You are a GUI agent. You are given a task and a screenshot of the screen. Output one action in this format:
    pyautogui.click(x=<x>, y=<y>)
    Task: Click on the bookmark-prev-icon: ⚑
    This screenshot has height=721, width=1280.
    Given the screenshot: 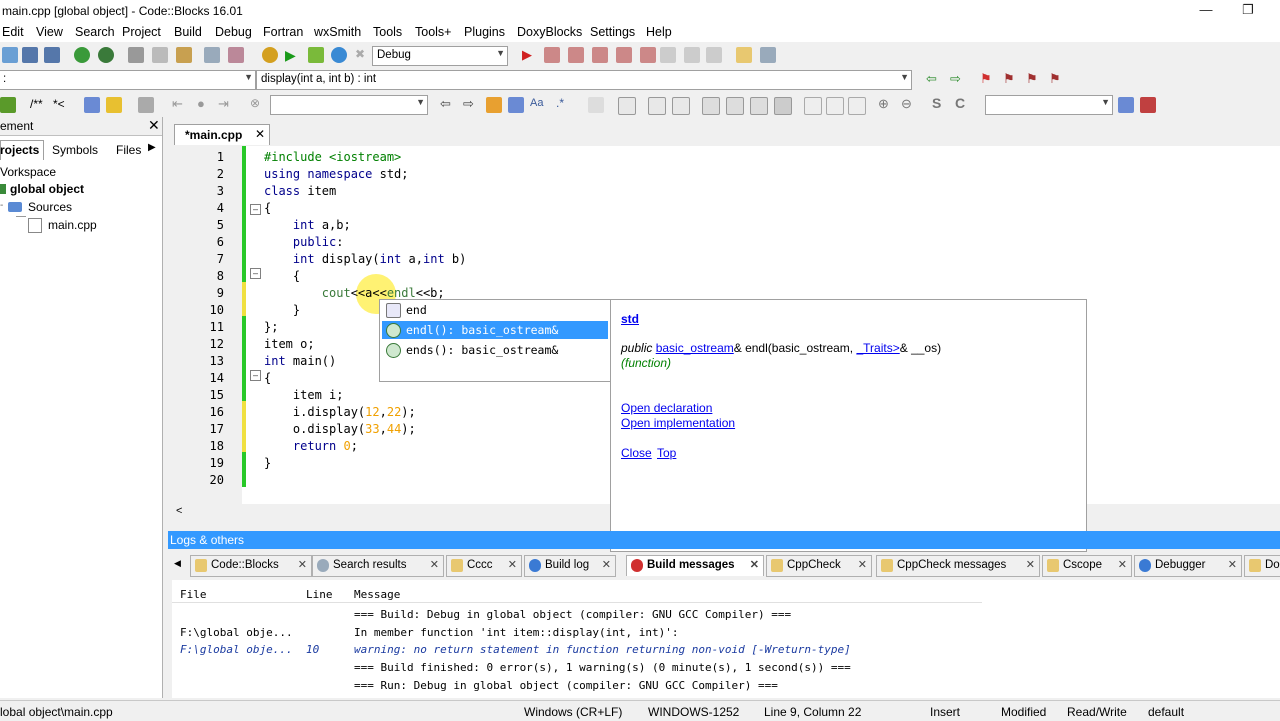 What is the action you would take?
    pyautogui.click(x=1009, y=79)
    